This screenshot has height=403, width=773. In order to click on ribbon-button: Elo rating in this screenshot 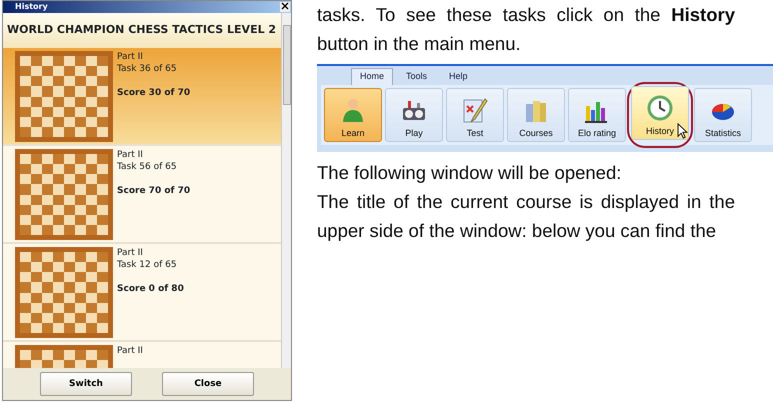, I will do `click(597, 115)`.